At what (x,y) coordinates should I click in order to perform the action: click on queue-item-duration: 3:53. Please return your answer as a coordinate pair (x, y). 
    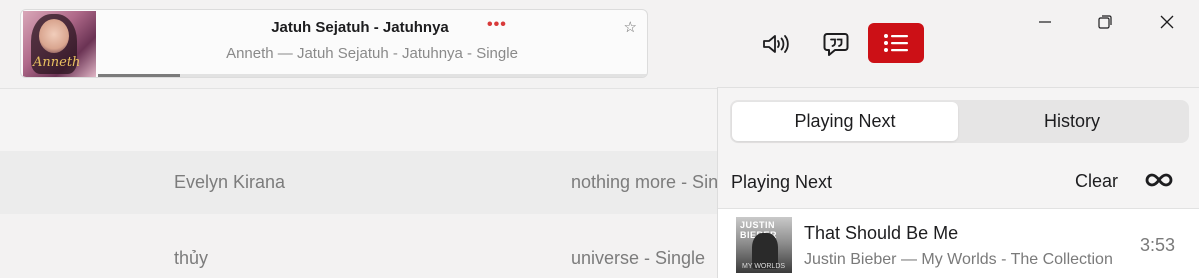
    Looking at the image, I should click on (1158, 245).